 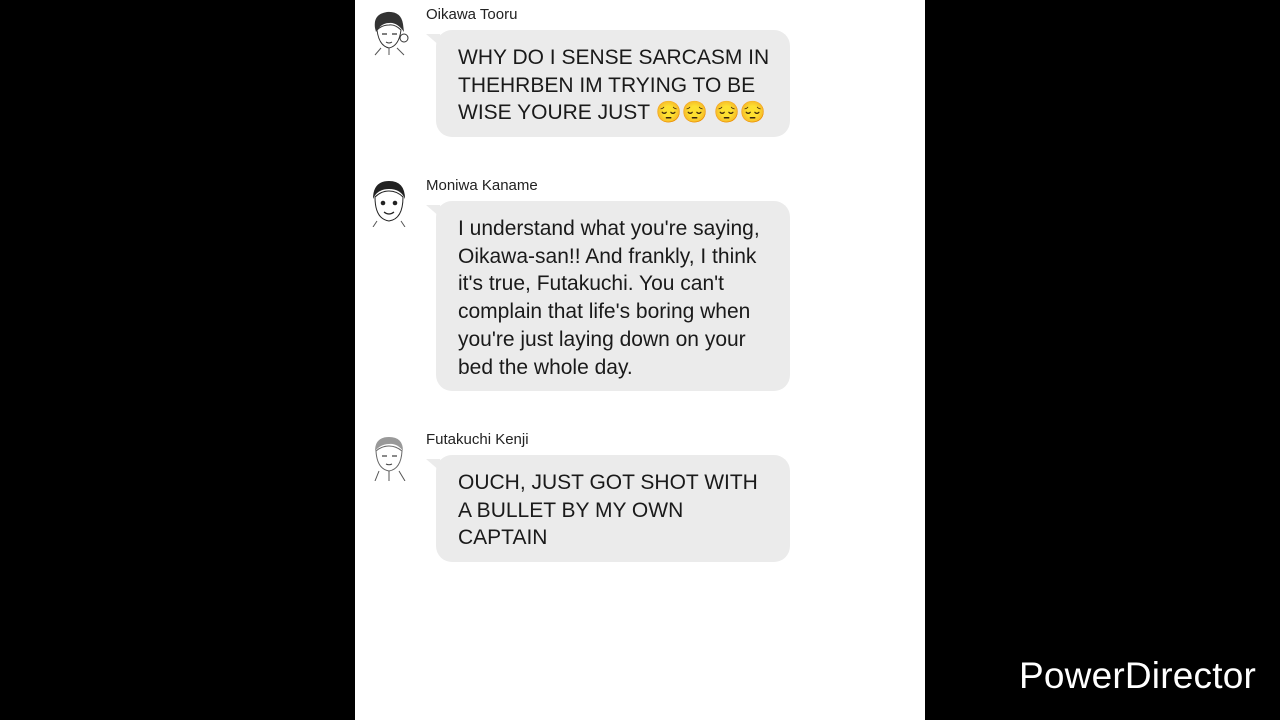 What do you see at coordinates (389, 457) in the screenshot?
I see `futakuchi-avatar-icon` at bounding box center [389, 457].